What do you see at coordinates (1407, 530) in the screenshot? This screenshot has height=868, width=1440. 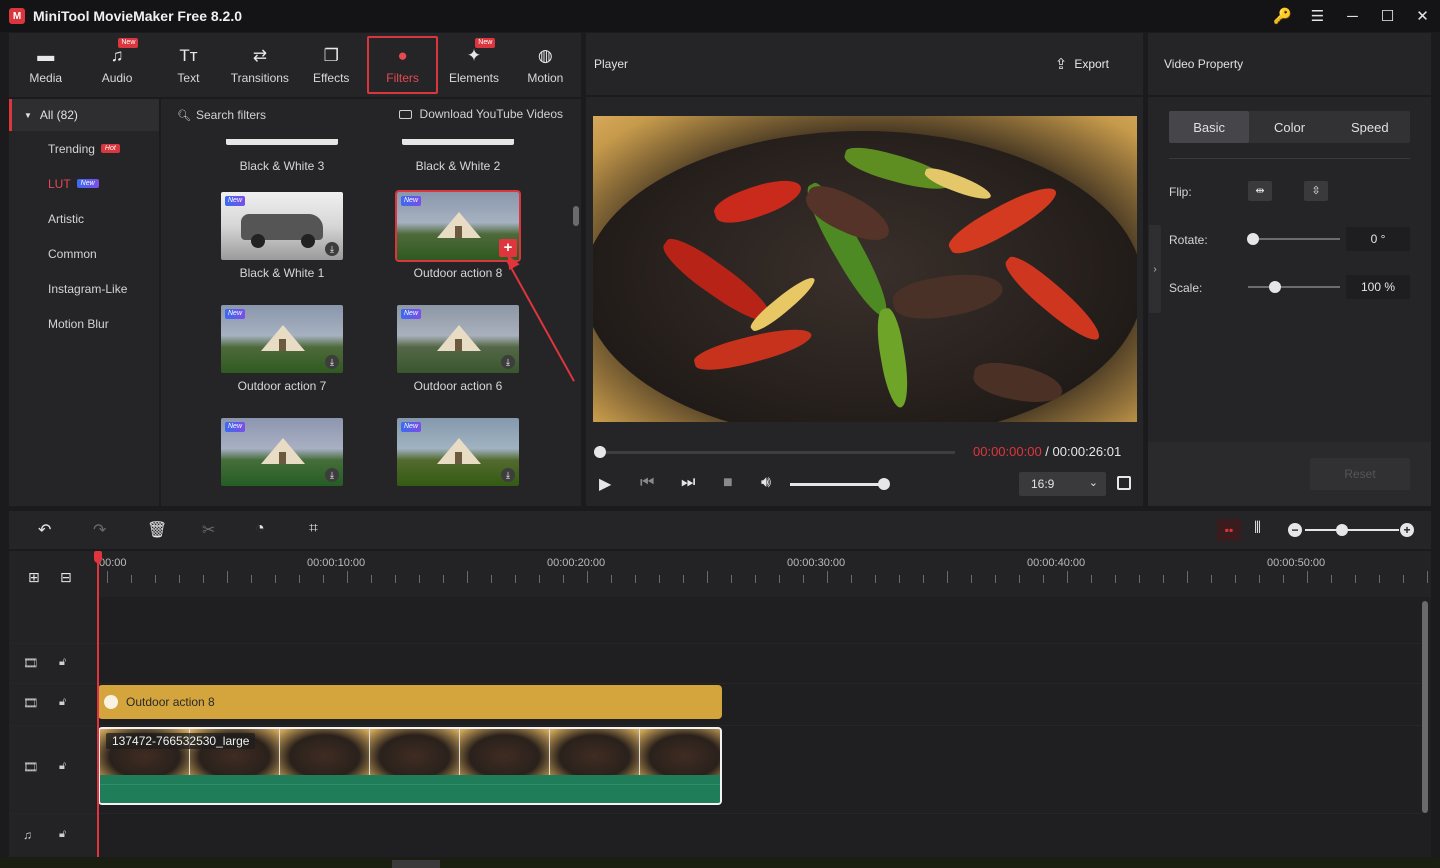 I see `zoom-in-icon: +` at bounding box center [1407, 530].